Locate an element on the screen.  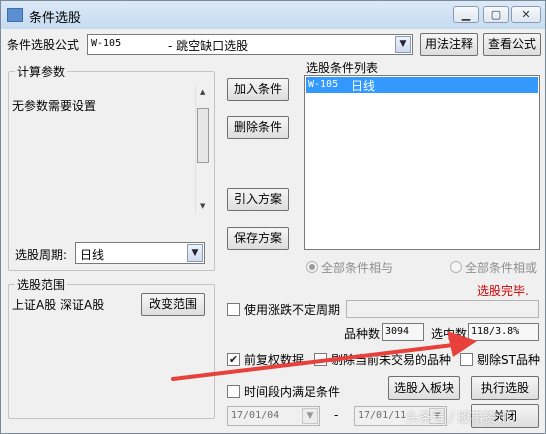
watermark: 头条号 / 股事资讯 is located at coordinates (458, 418).